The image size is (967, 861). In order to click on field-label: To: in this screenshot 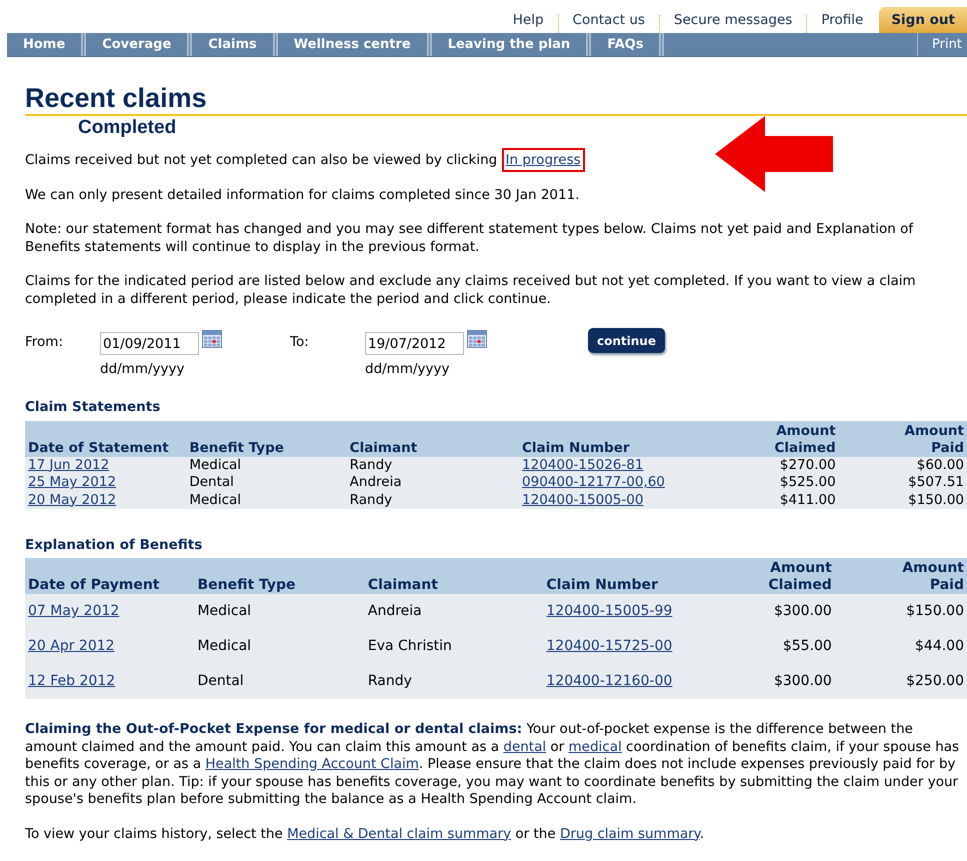, I will do `click(300, 342)`.